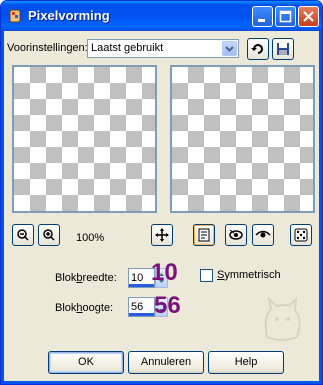 The image size is (323, 385). What do you see at coordinates (282, 319) in the screenshot?
I see `cat-watermark-icon` at bounding box center [282, 319].